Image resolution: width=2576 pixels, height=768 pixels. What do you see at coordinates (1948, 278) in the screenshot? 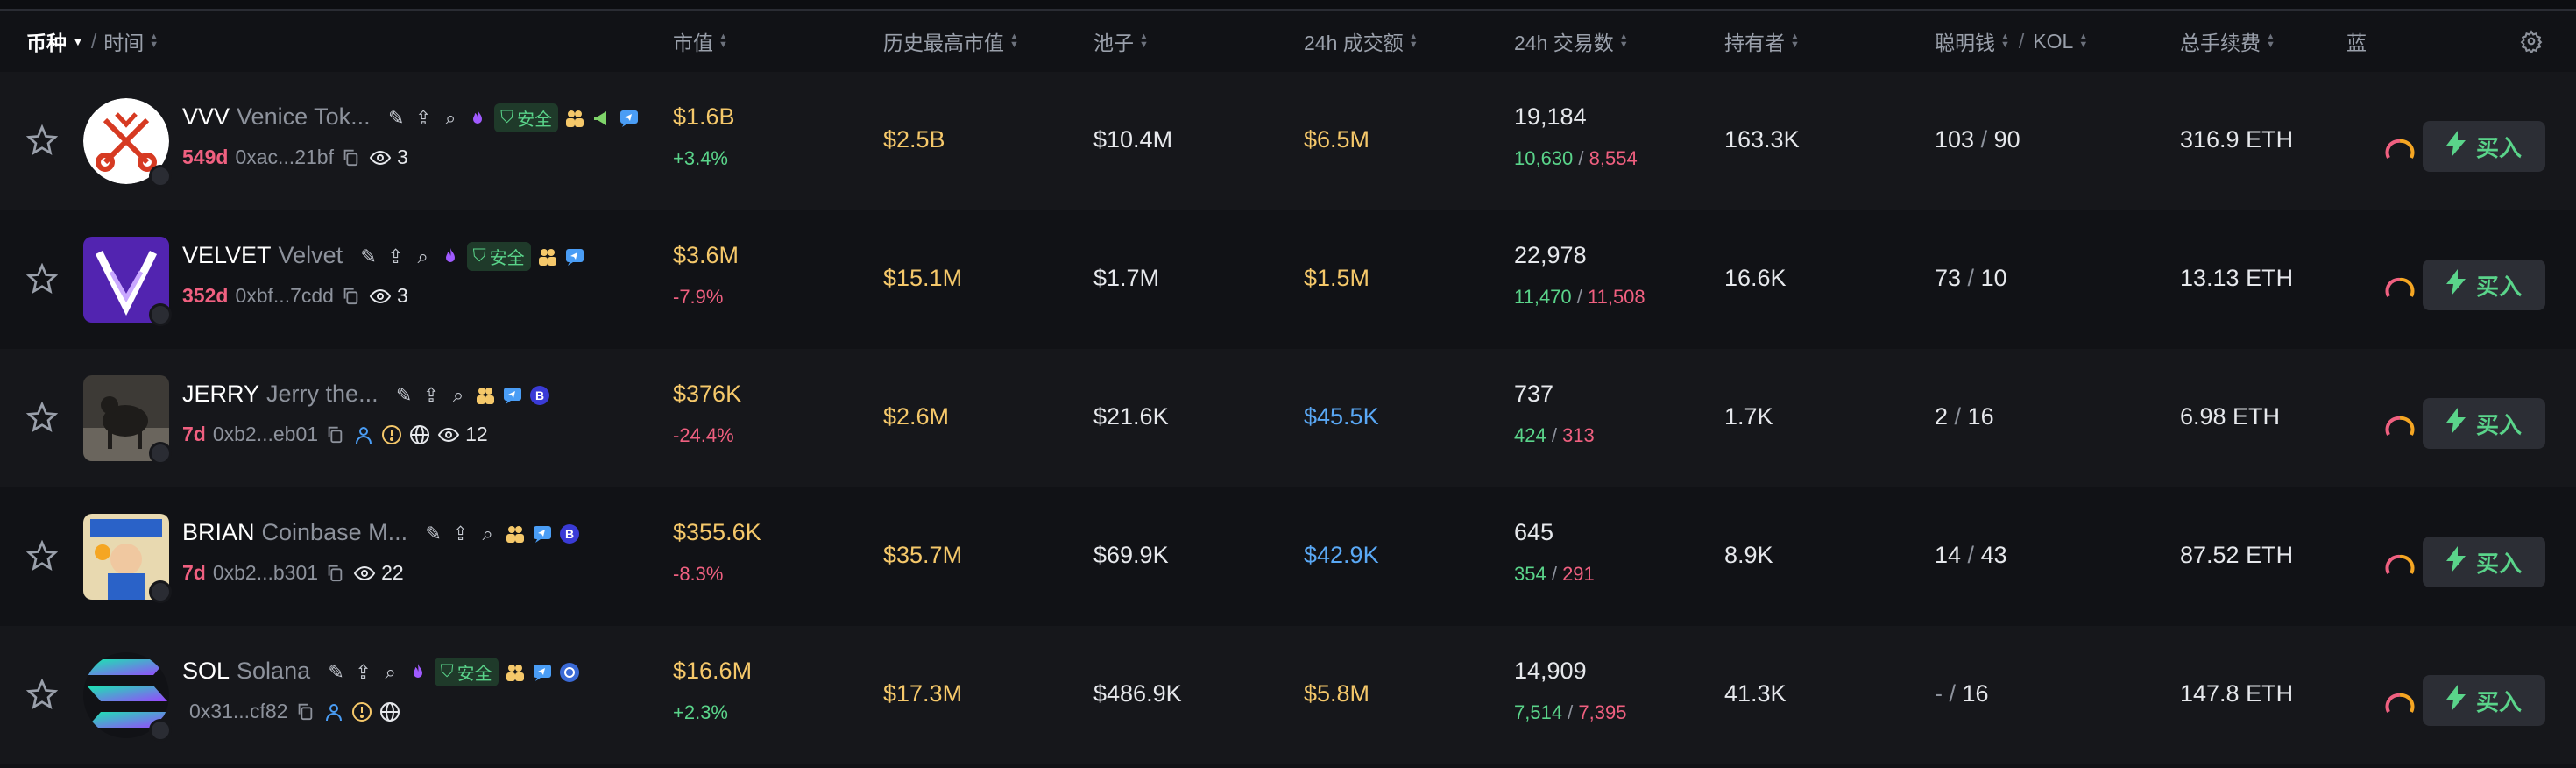
I see `smart-money-count: 73` at bounding box center [1948, 278].